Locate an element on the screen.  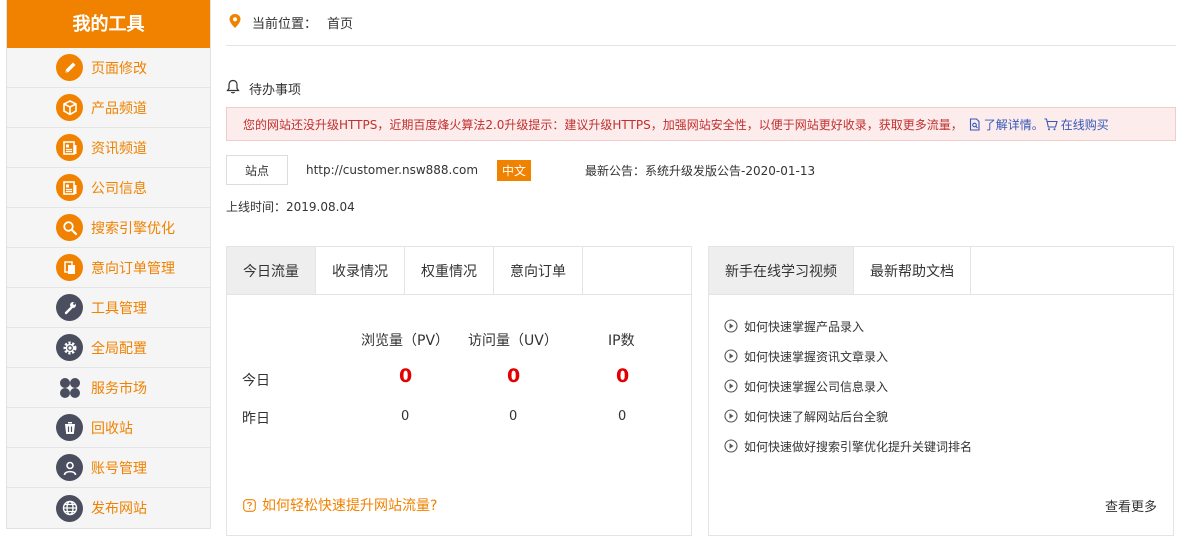
sidebar-item-company: 公司信息 is located at coordinates (108, 188).